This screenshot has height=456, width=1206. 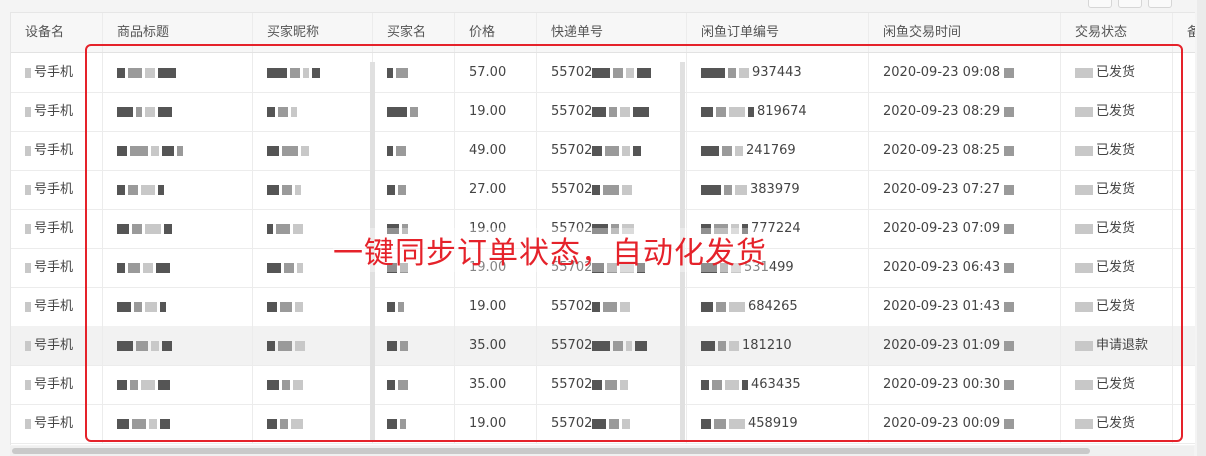 What do you see at coordinates (1201, 228) in the screenshot?
I see `vertical-scrollbar` at bounding box center [1201, 228].